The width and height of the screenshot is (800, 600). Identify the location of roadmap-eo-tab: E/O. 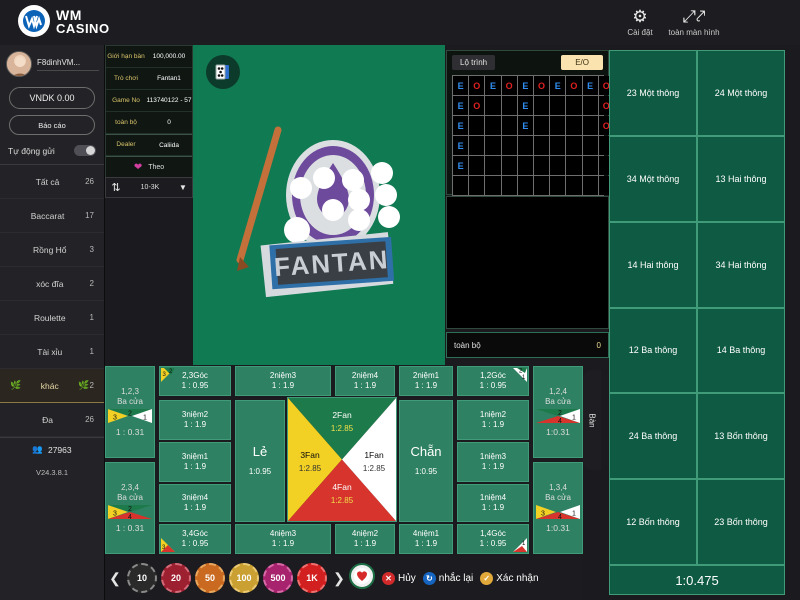
(582, 62).